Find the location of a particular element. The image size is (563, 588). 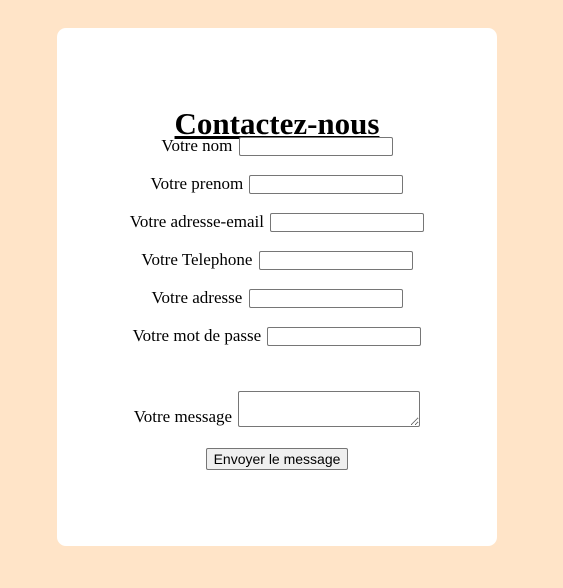

send-message-button: Envoyer le message is located at coordinates (277, 459).